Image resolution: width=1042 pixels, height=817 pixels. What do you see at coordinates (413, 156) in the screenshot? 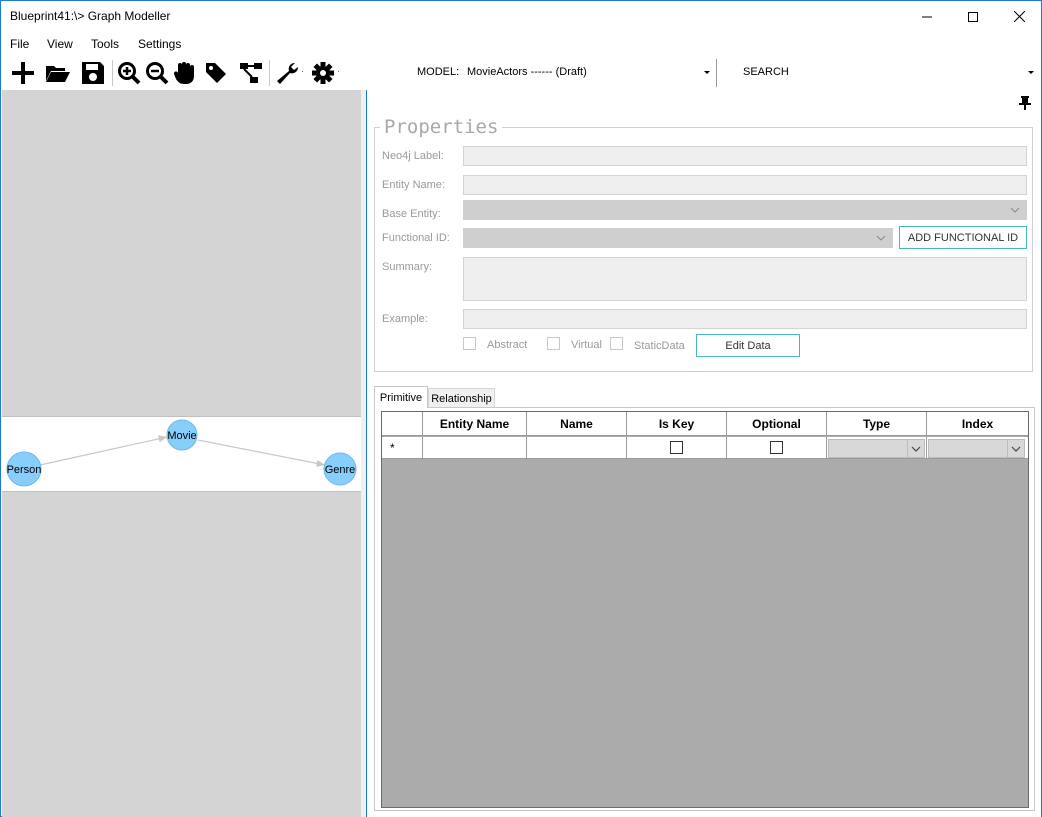
I see `neo4j-label-label: Neo4j Label:` at bounding box center [413, 156].